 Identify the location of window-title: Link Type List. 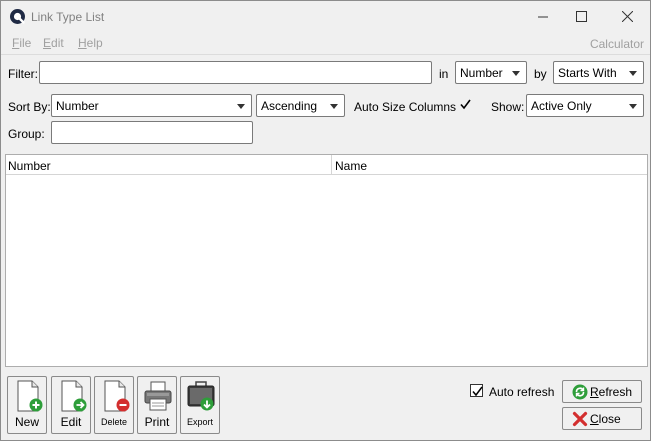
(68, 17).